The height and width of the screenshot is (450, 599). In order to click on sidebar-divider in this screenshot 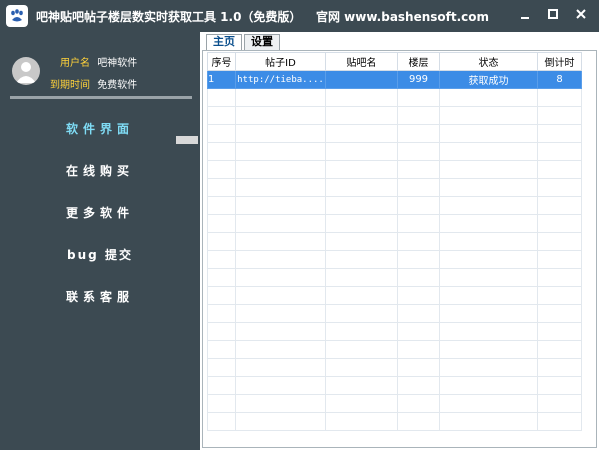, I will do `click(101, 97)`.